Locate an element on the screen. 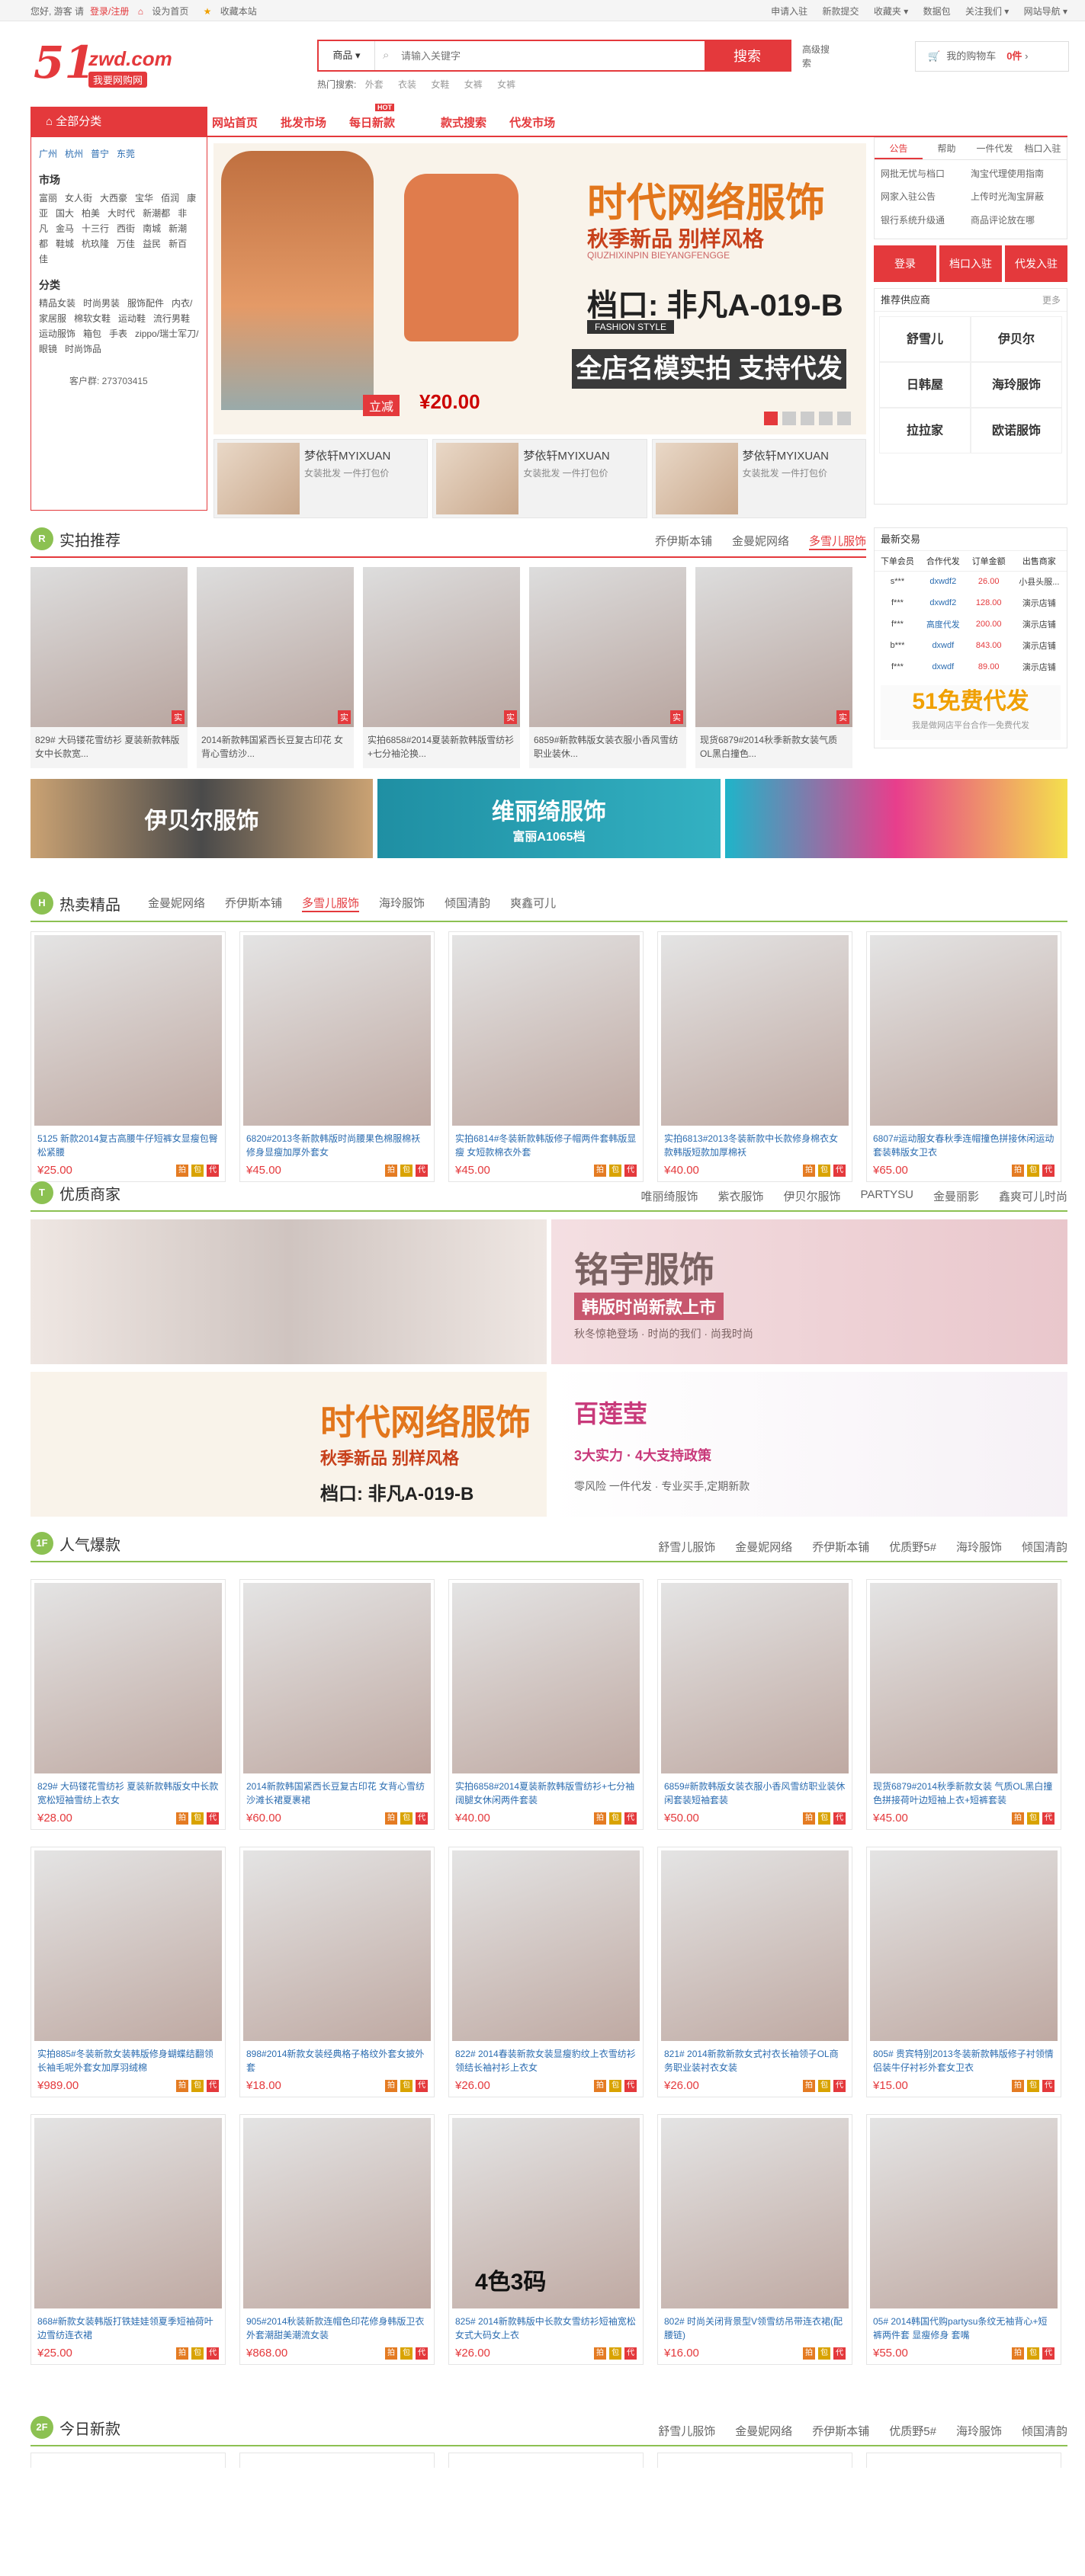  category-link: 富丽 is located at coordinates (48, 198).